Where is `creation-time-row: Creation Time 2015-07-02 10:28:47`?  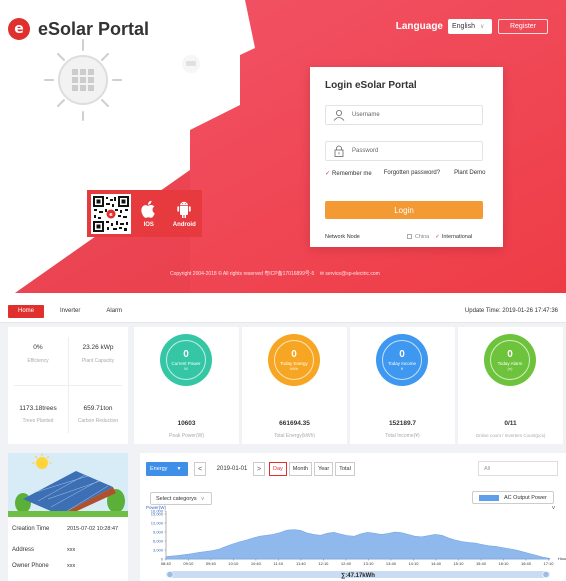
creation-time-row: Creation Time 2015-07-02 10:28:47 is located at coordinates (69, 529).